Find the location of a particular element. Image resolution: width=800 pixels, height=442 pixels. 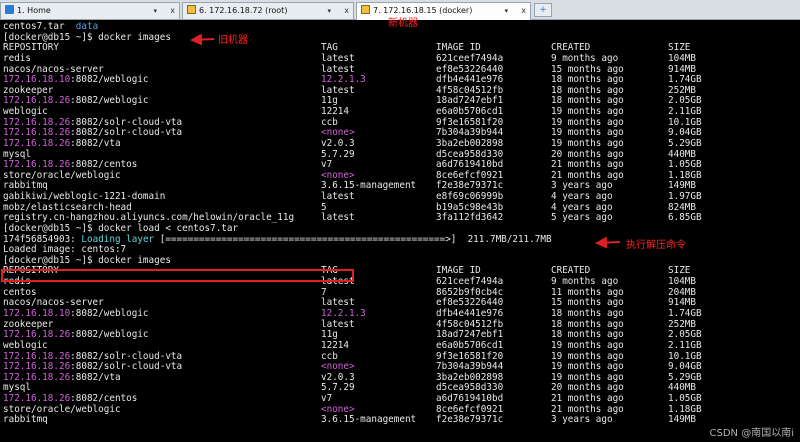

watermark: CSDN @南国以南i is located at coordinates (751, 433).